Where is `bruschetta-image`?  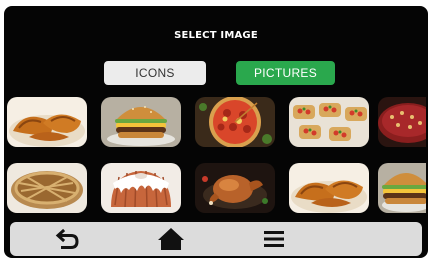
bruschetta-image is located at coordinates (329, 122).